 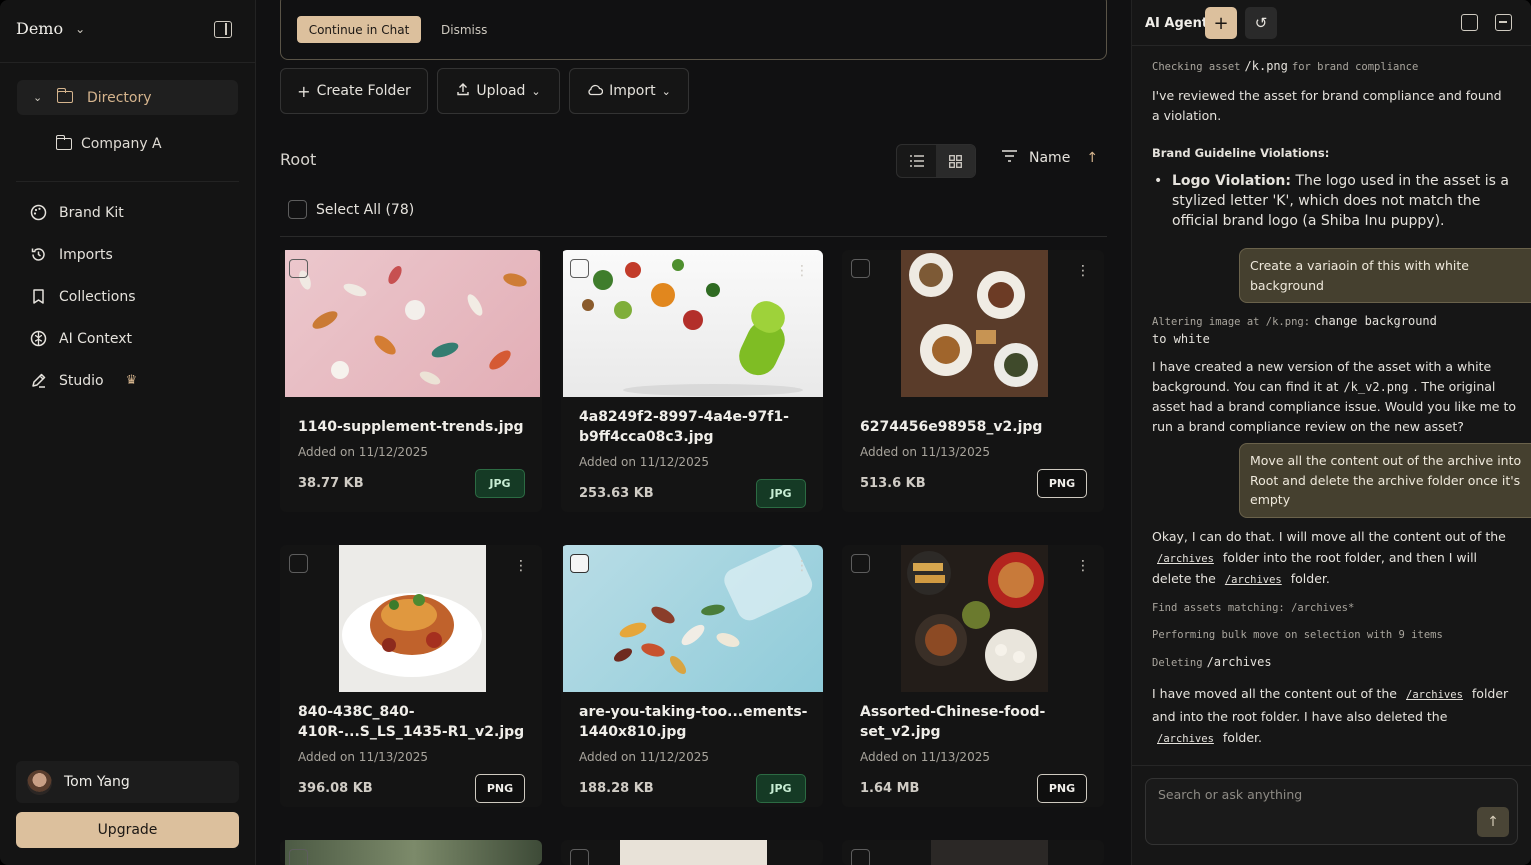 What do you see at coordinates (86, 254) in the screenshot?
I see `sidebar-item-label: Imports` at bounding box center [86, 254].